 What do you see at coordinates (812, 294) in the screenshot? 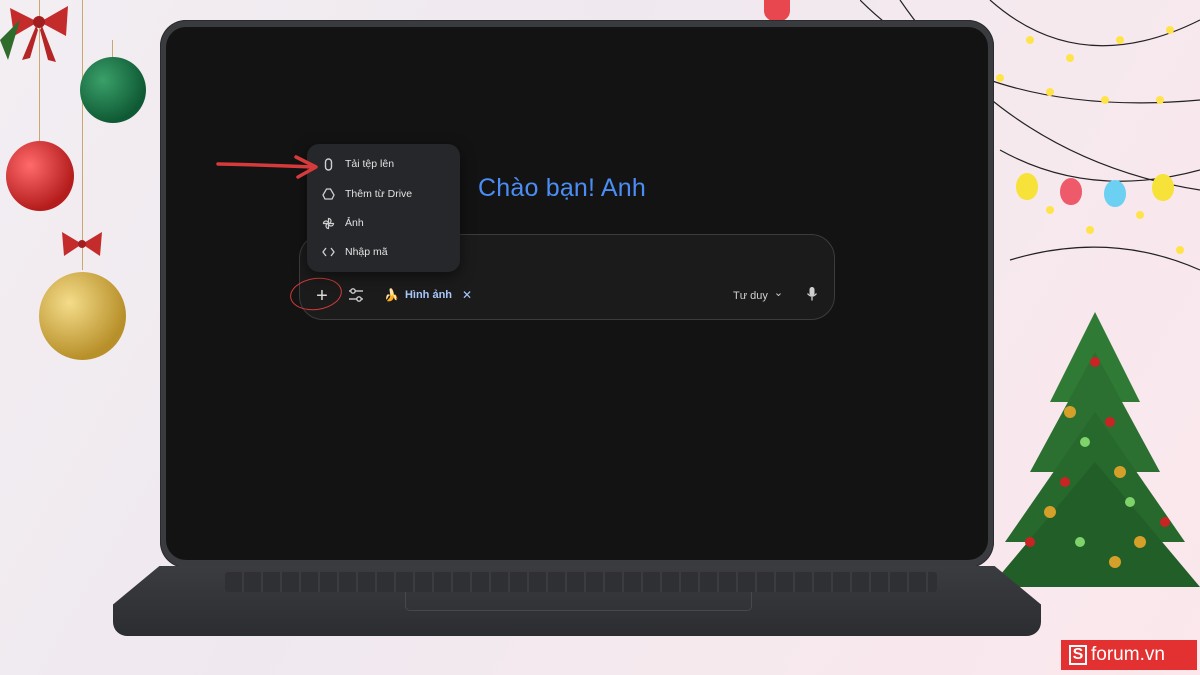
I see `microphone-icon` at bounding box center [812, 294].